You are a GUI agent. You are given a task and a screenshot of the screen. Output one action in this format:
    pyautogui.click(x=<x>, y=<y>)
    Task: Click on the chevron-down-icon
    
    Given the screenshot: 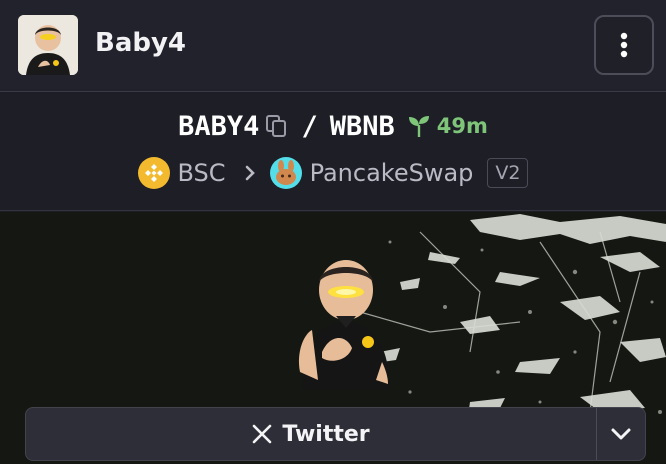 What is the action you would take?
    pyautogui.click(x=621, y=434)
    